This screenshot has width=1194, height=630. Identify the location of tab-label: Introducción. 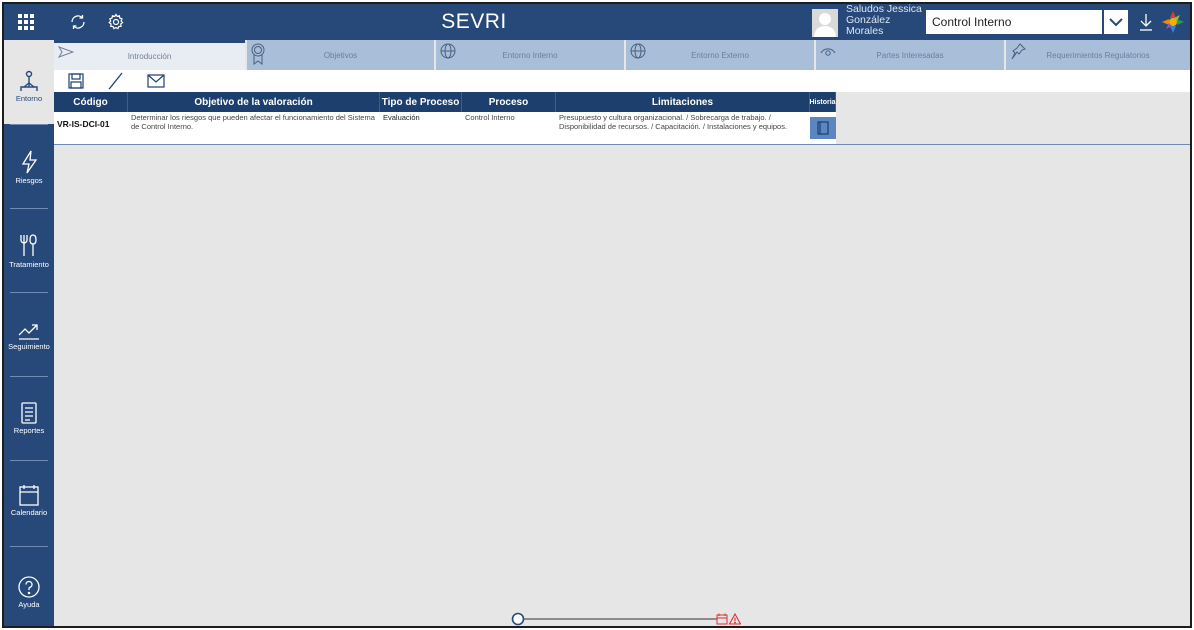
(149, 56).